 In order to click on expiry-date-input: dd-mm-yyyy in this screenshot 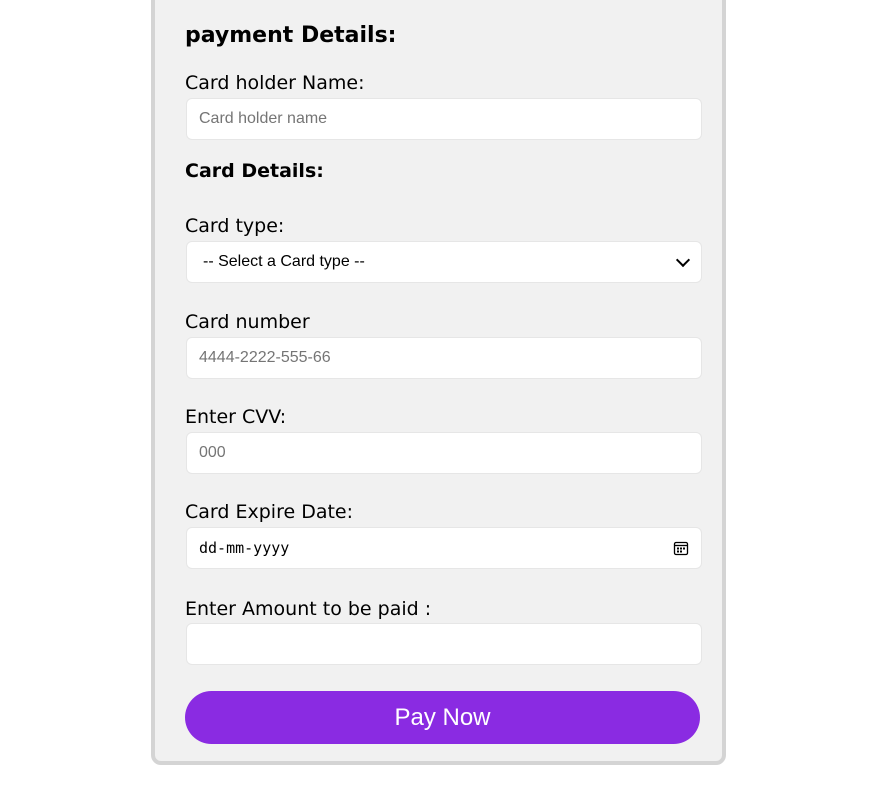, I will do `click(444, 548)`.